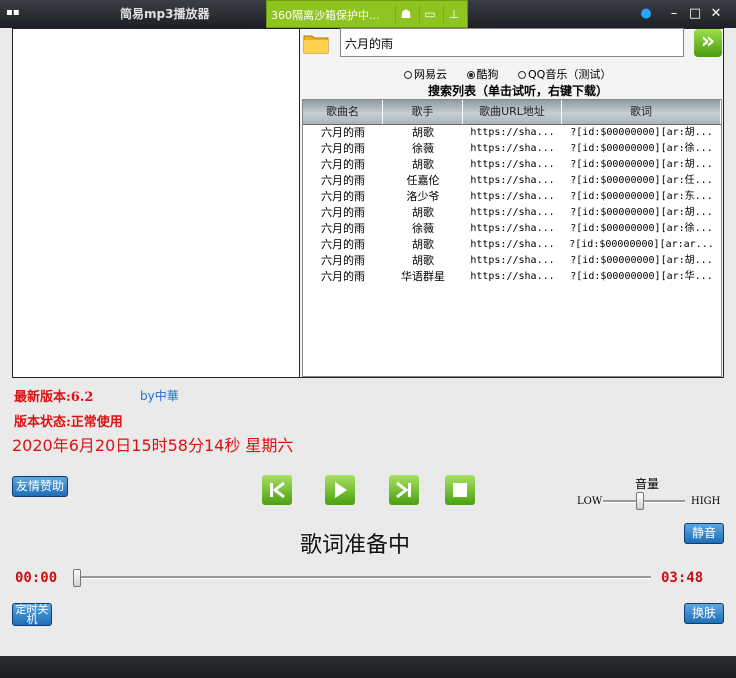  Describe the element at coordinates (32, 614) in the screenshot. I see `timer-shutdown-button: 定时关机` at that location.